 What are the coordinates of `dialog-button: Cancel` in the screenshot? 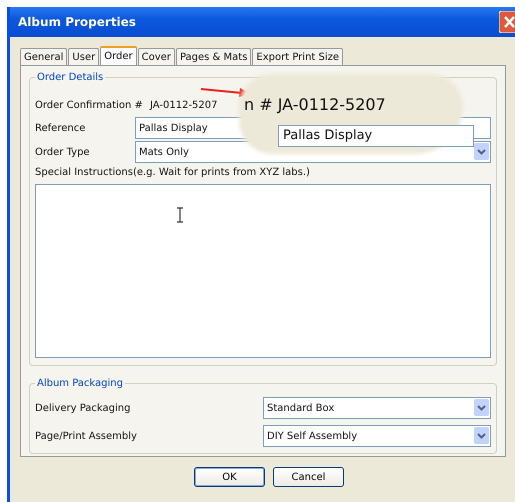 It's located at (308, 477).